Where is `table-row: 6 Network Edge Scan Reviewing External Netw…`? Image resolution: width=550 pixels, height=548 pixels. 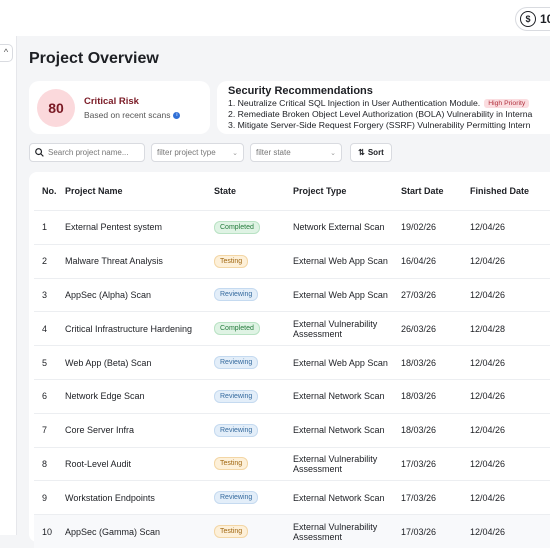
table-row: 6 Network Edge Scan Reviewing External Netw… is located at coordinates (292, 396).